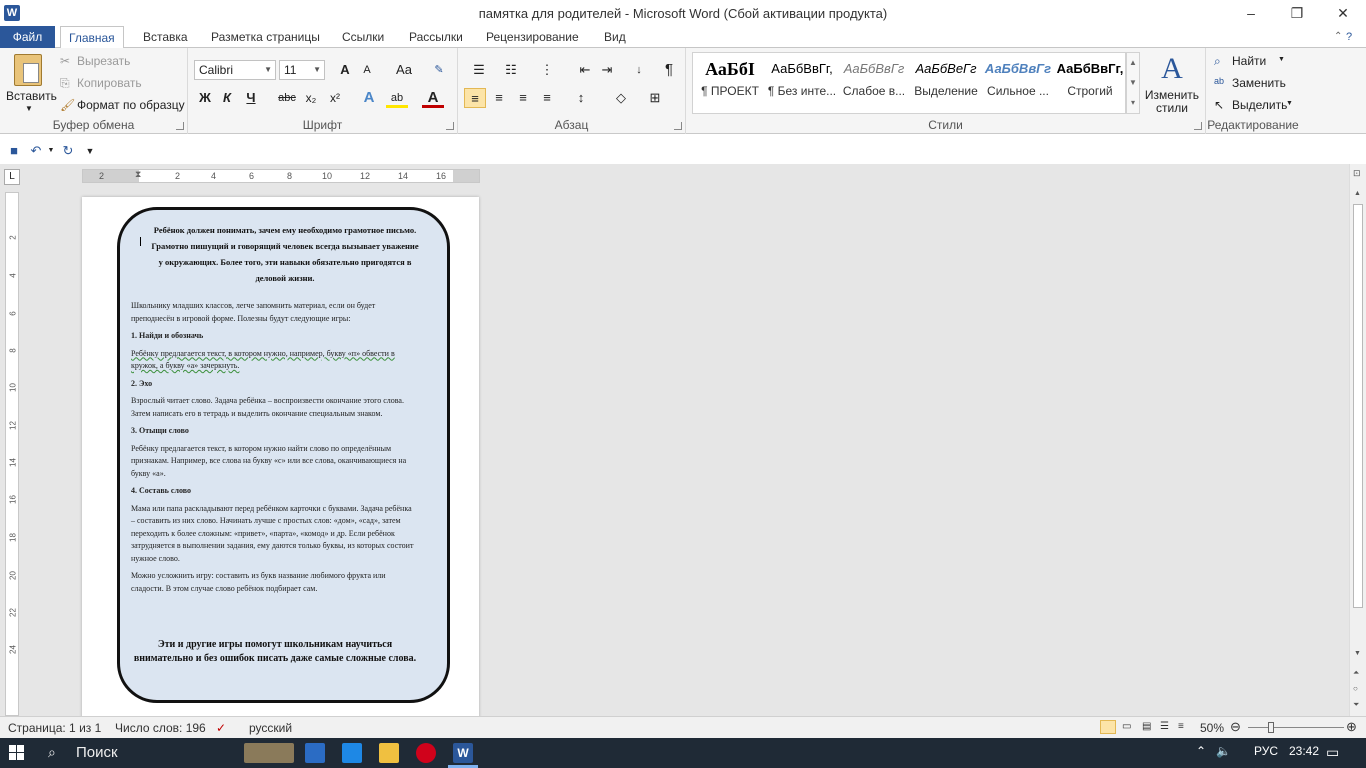 The width and height of the screenshot is (1366, 768). What do you see at coordinates (669, 70) in the screenshot?
I see `show-marks-button: ¶` at bounding box center [669, 70].